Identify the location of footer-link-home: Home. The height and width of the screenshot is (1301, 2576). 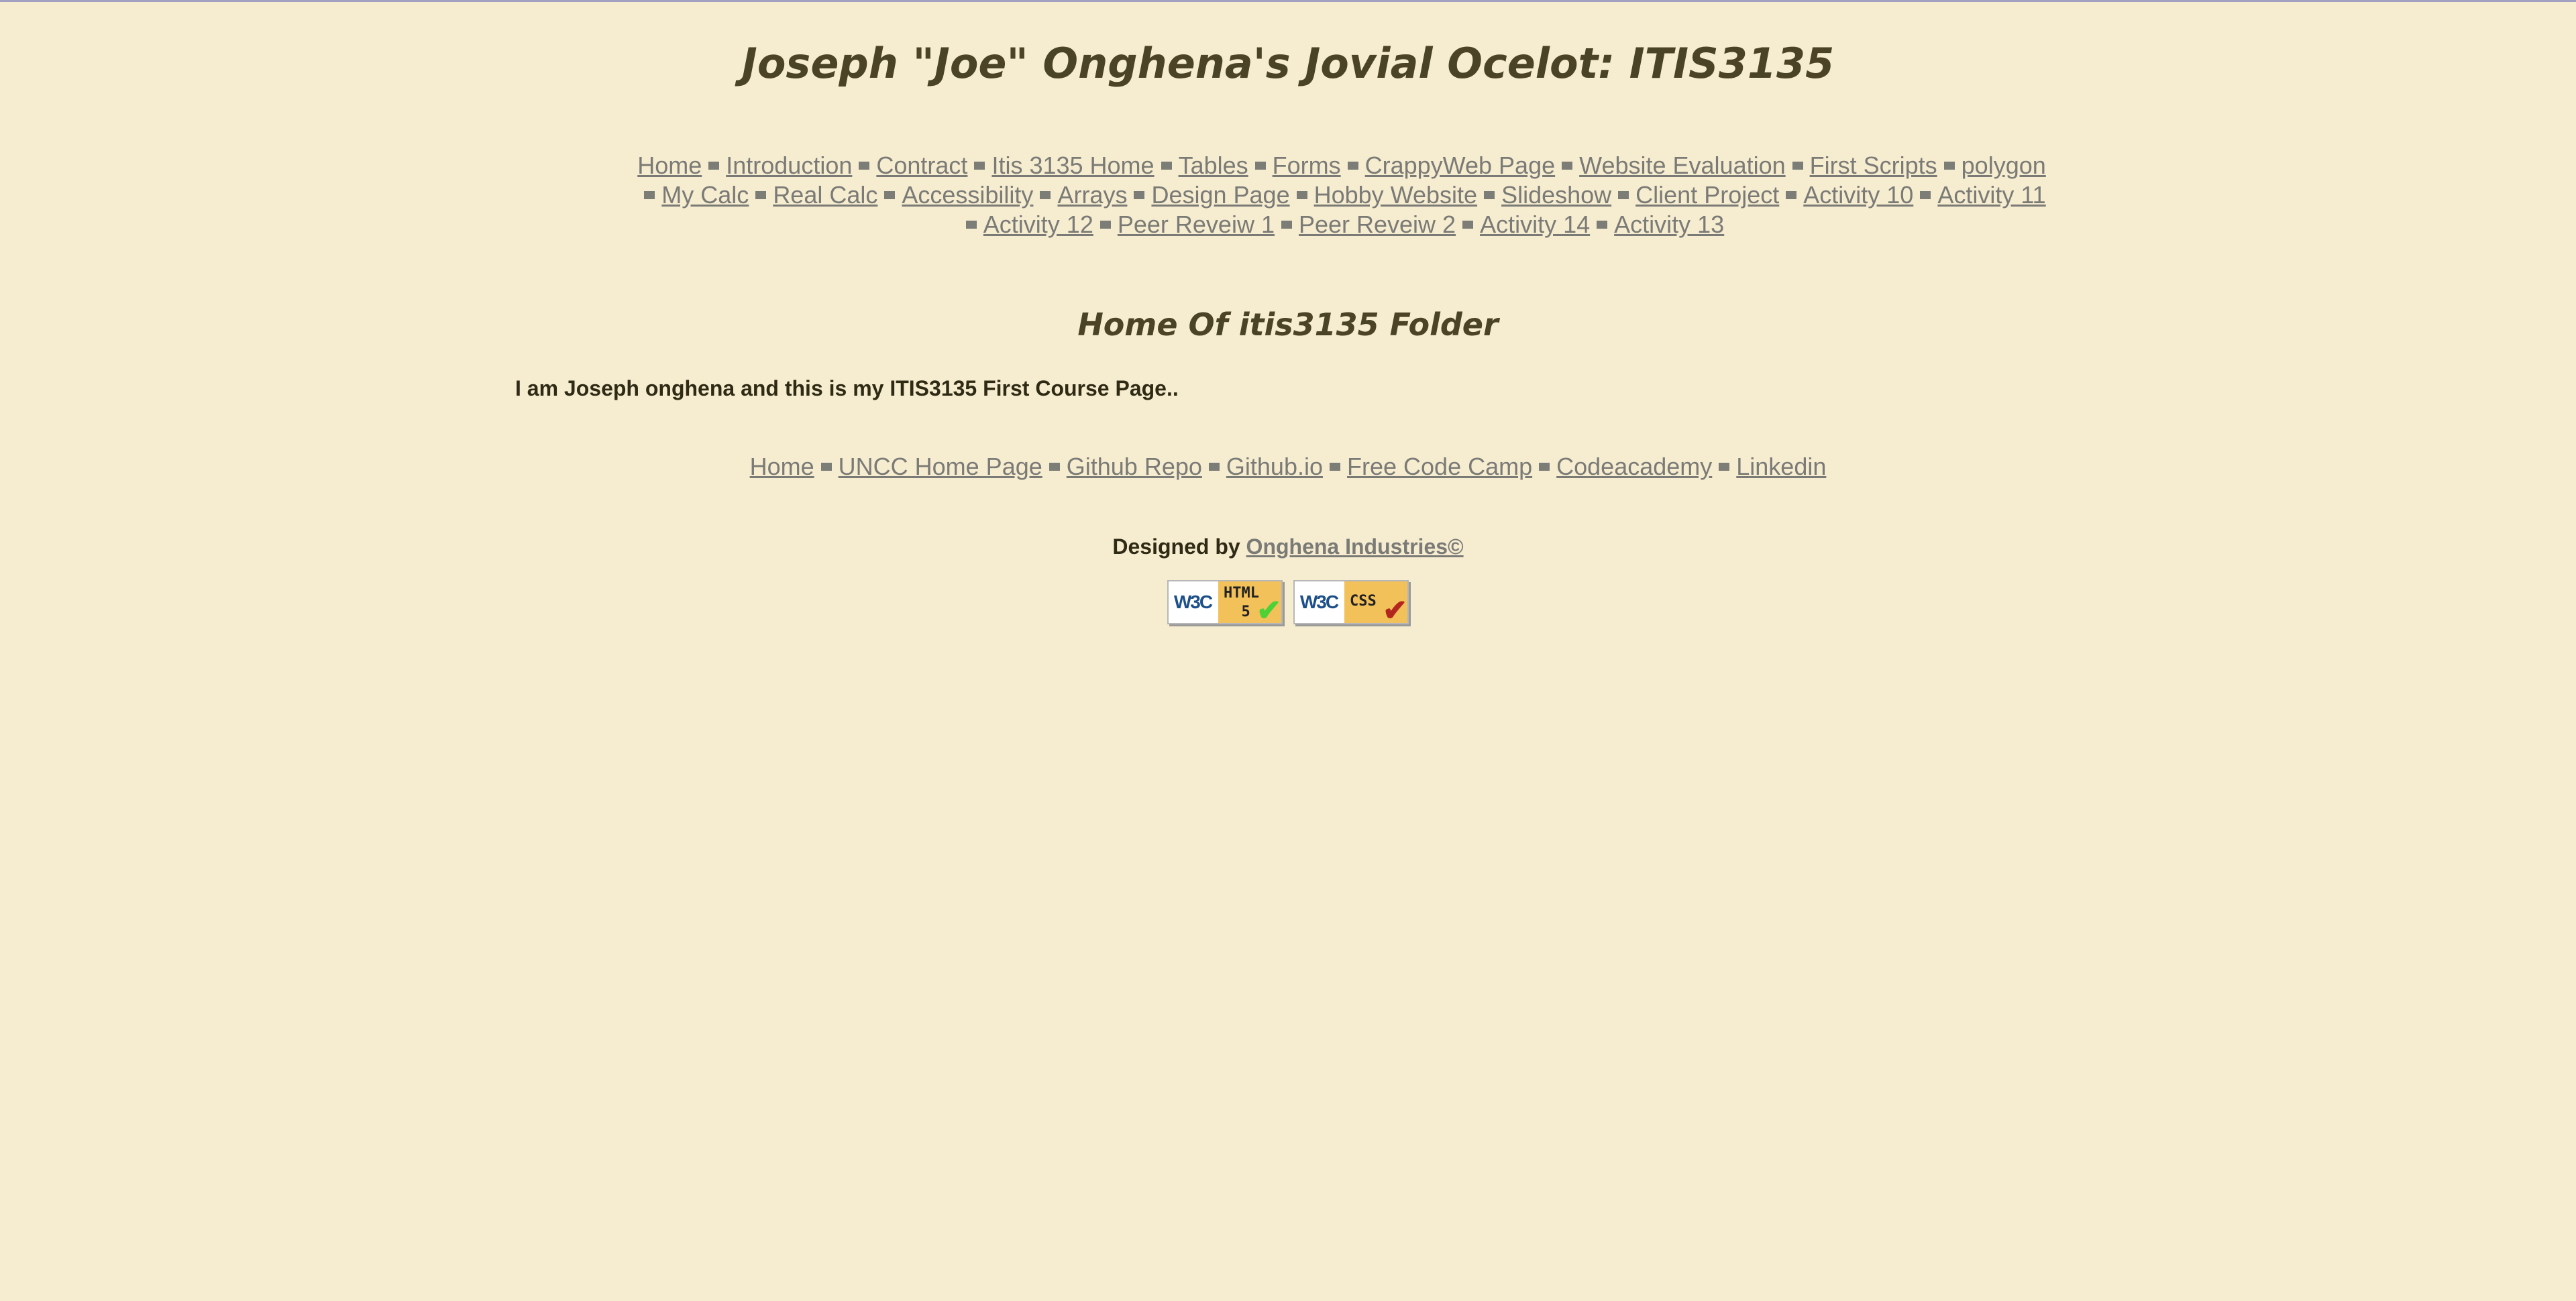
(782, 466).